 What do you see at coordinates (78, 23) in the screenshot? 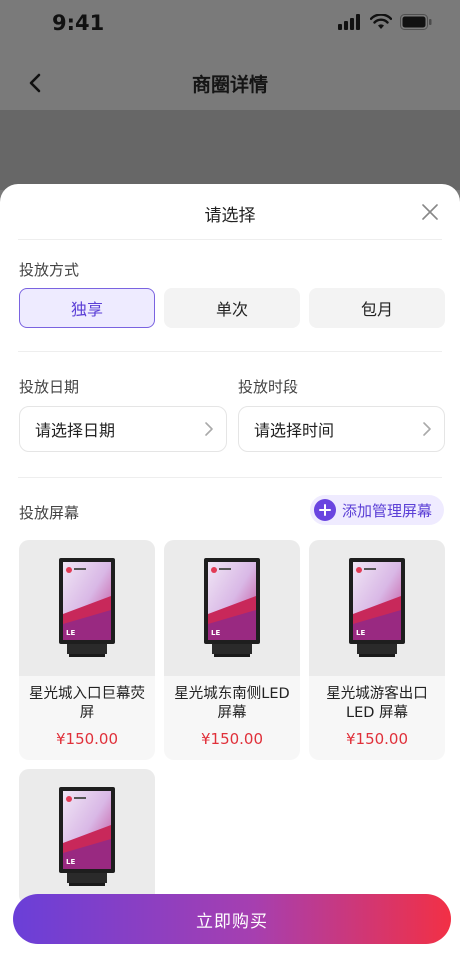
I see `status-time: 9:41` at bounding box center [78, 23].